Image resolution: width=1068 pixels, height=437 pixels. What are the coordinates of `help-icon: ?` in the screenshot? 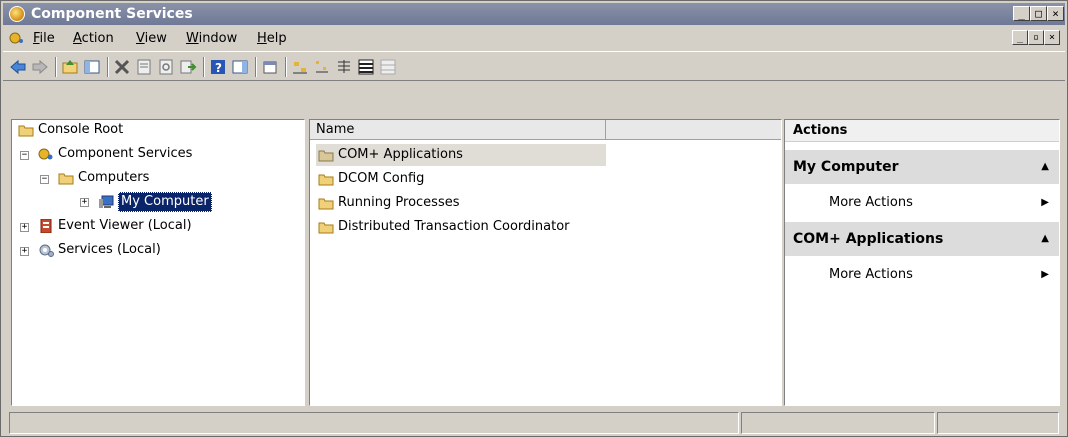 It's located at (218, 67).